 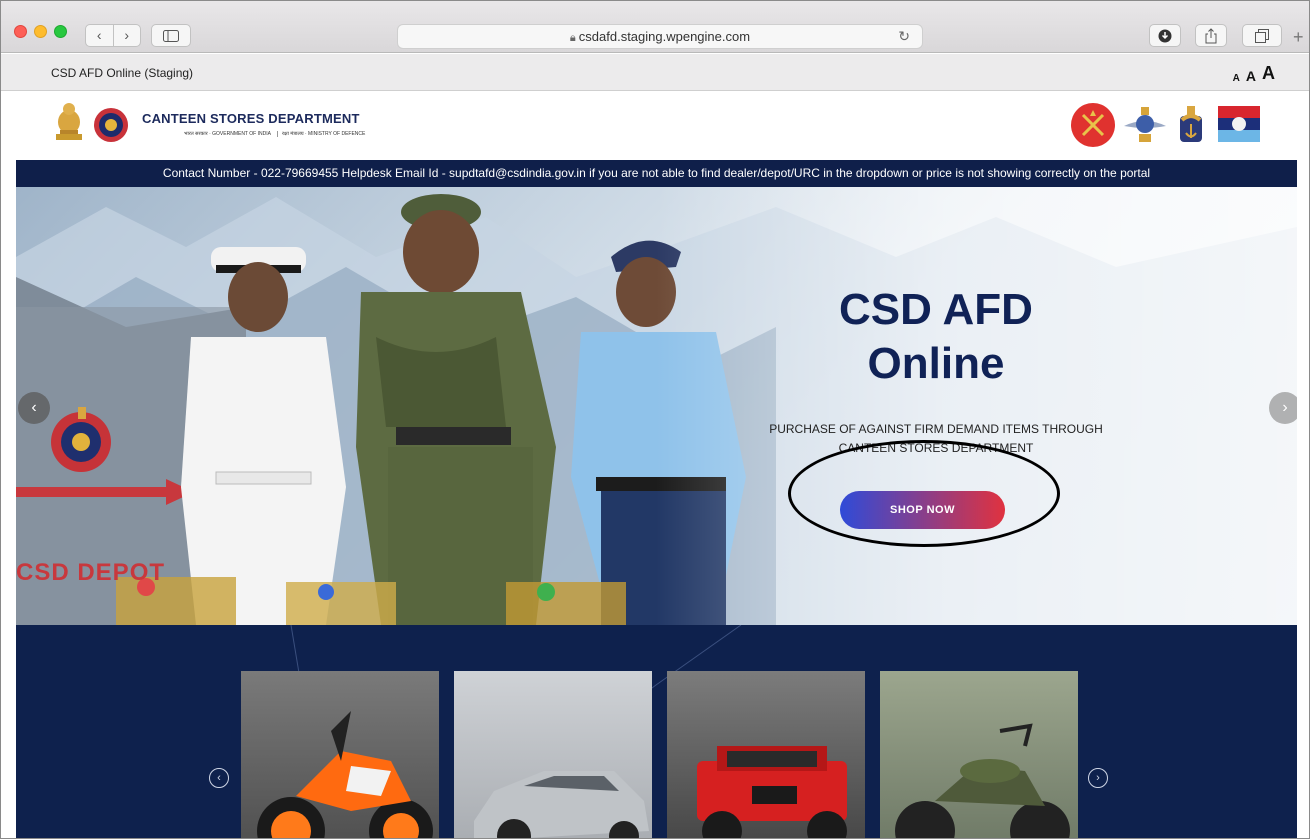 I want to click on forward-button: ›, so click(x=127, y=35).